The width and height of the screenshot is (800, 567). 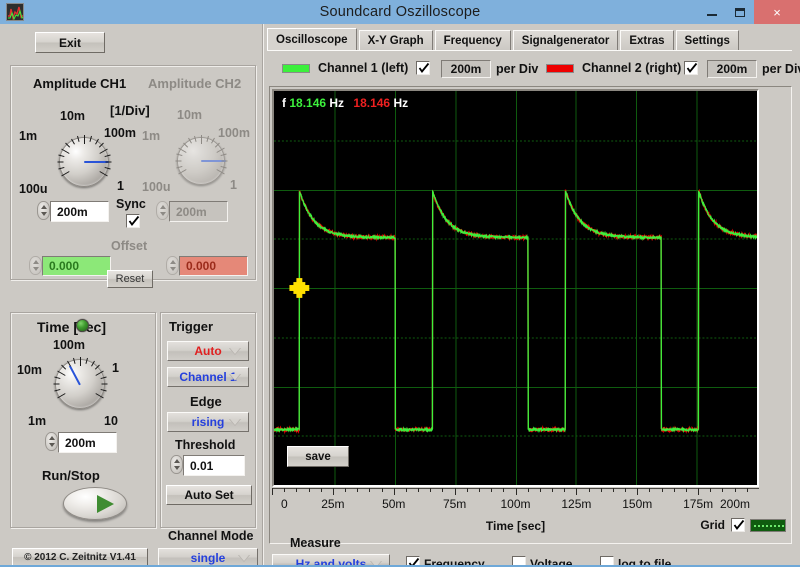 I want to click on minimize-icon, so click(x=712, y=15).